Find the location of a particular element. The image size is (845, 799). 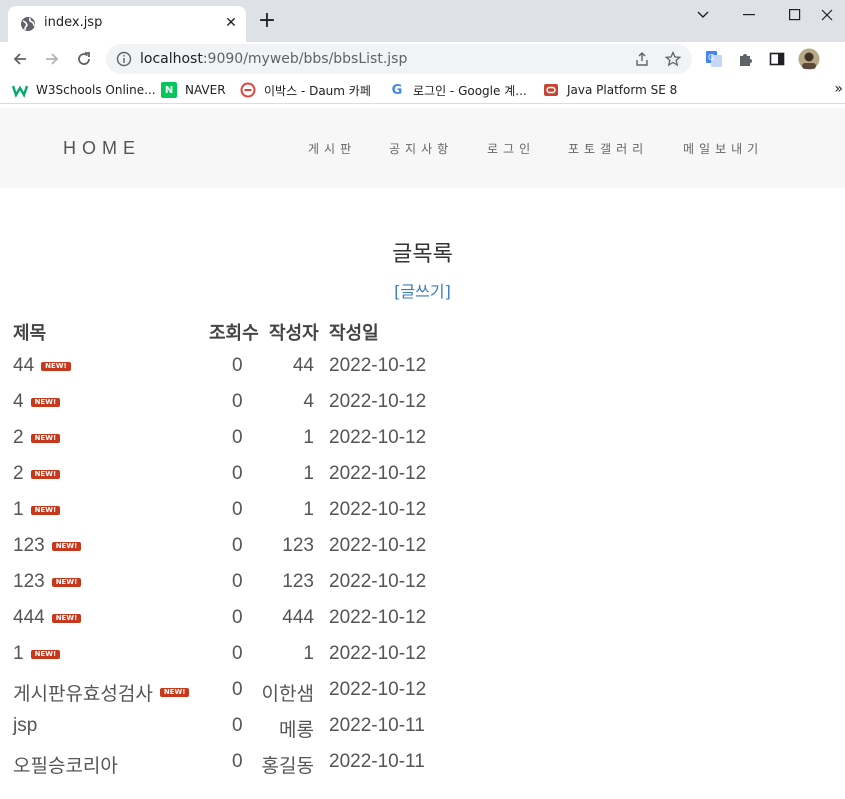

side-panel-icon is located at coordinates (777, 59).